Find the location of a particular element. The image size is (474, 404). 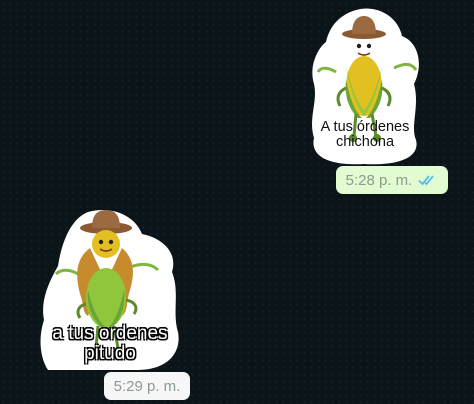

caption-line: chichona is located at coordinates (365, 142).